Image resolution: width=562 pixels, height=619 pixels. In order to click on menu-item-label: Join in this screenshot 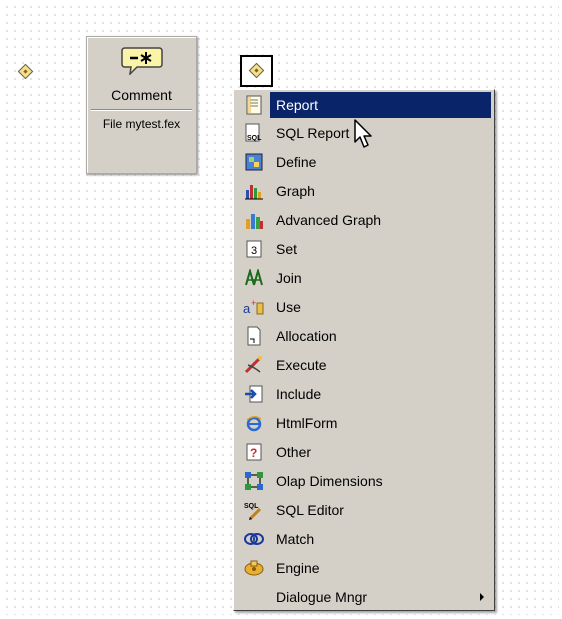, I will do `click(289, 278)`.